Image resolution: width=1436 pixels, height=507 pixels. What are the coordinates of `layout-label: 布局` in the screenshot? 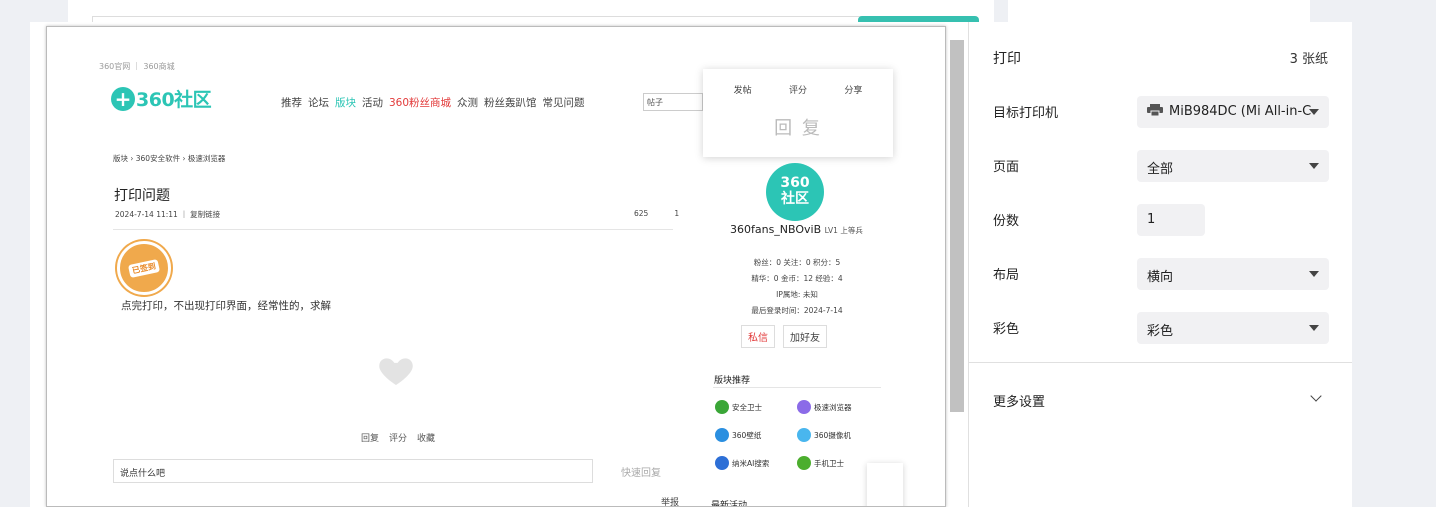 It's located at (1006, 275).